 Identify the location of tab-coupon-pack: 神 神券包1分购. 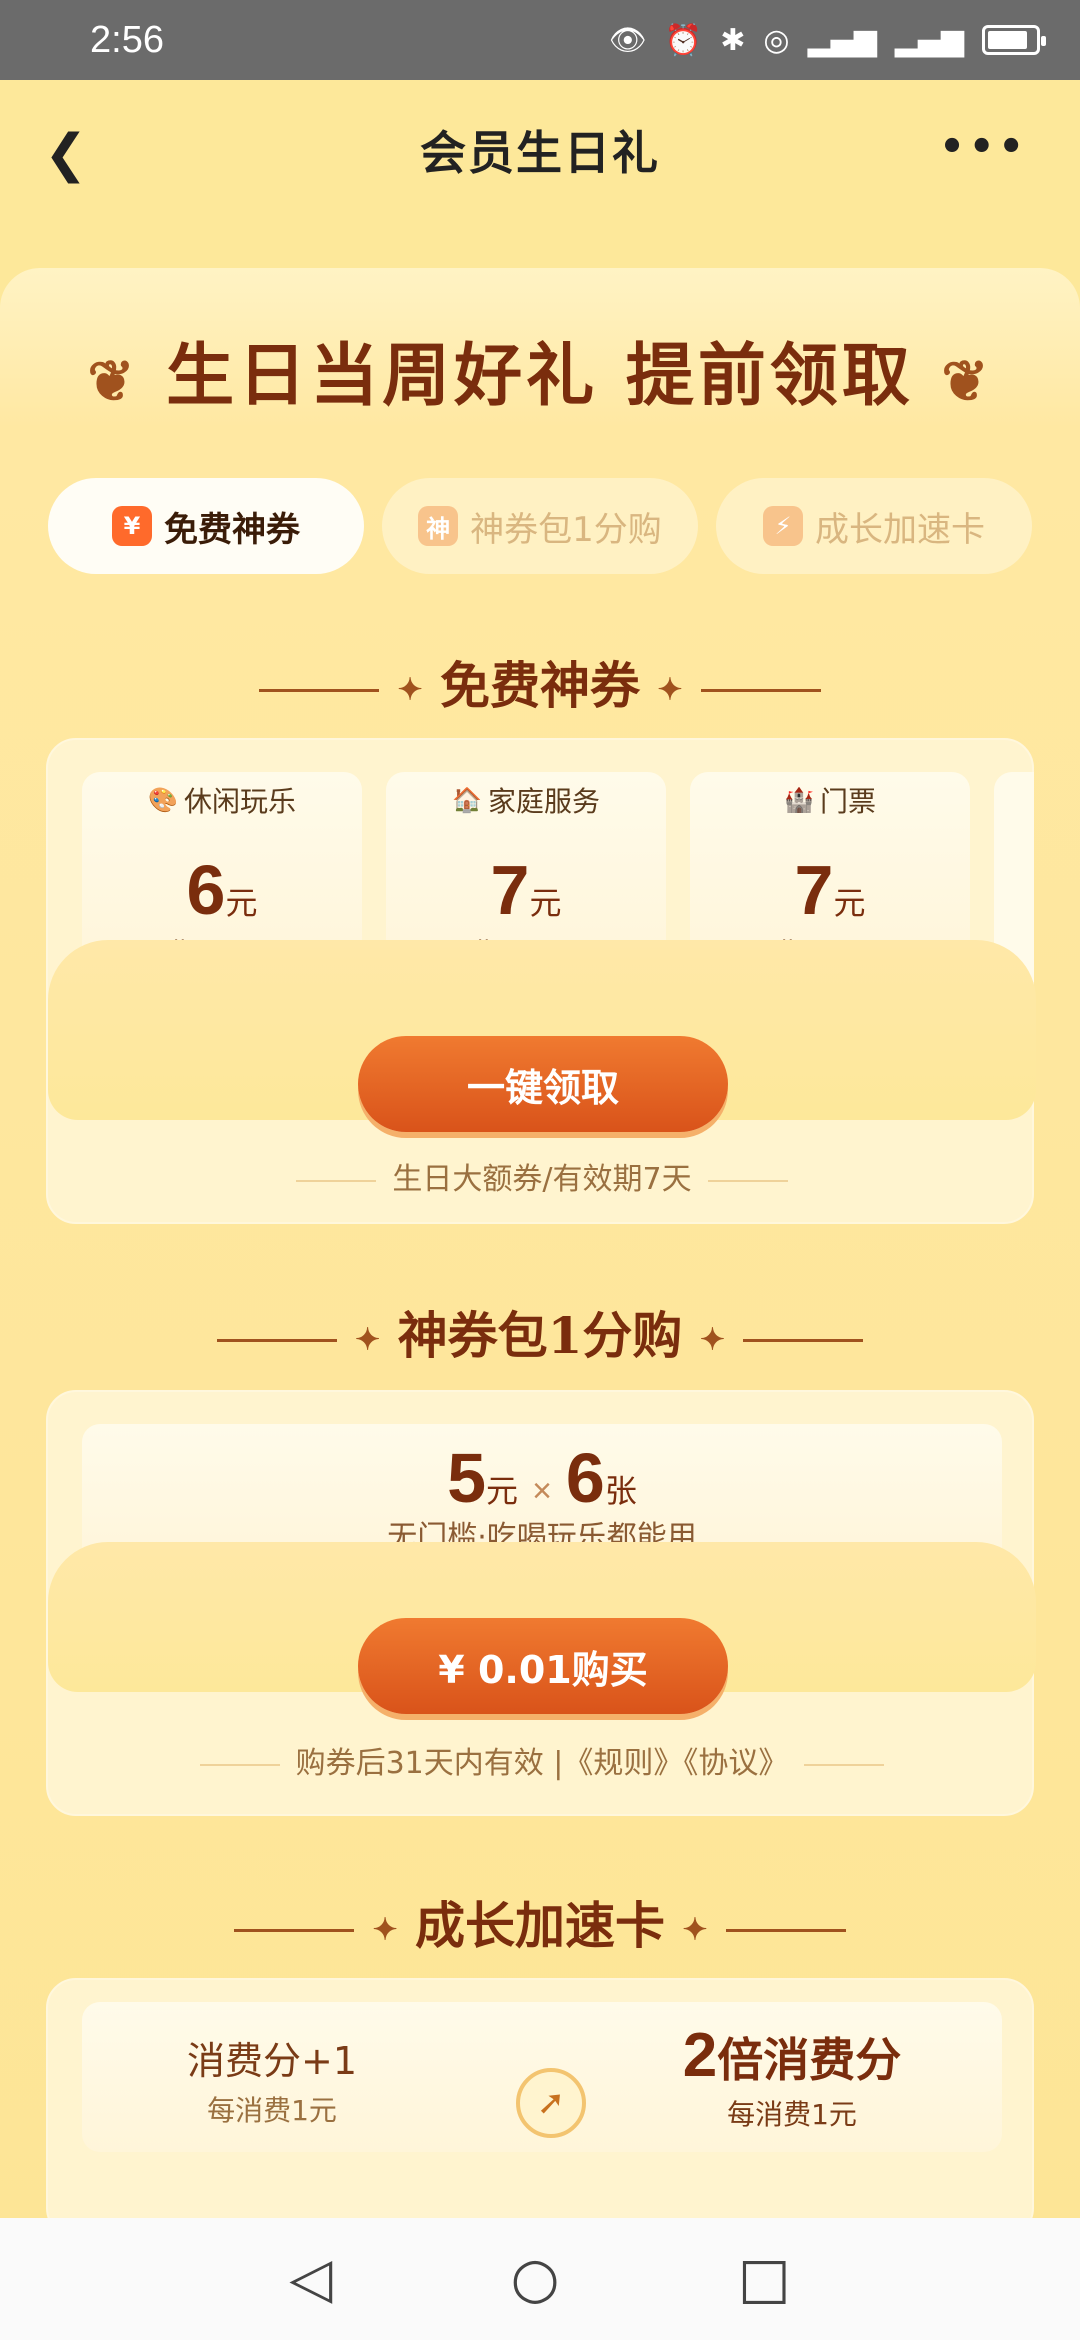
(540, 526).